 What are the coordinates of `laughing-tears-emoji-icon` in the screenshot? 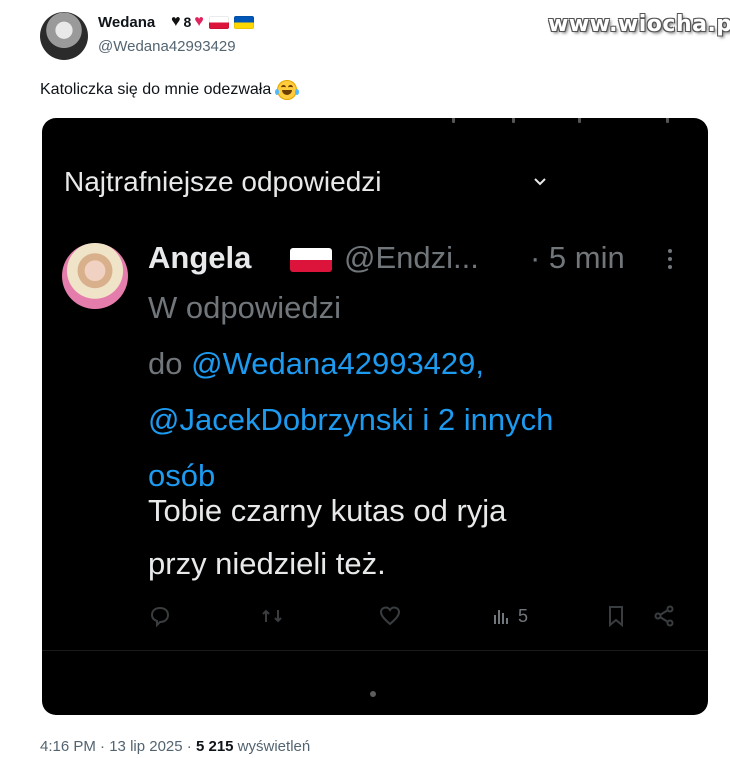 It's located at (287, 90).